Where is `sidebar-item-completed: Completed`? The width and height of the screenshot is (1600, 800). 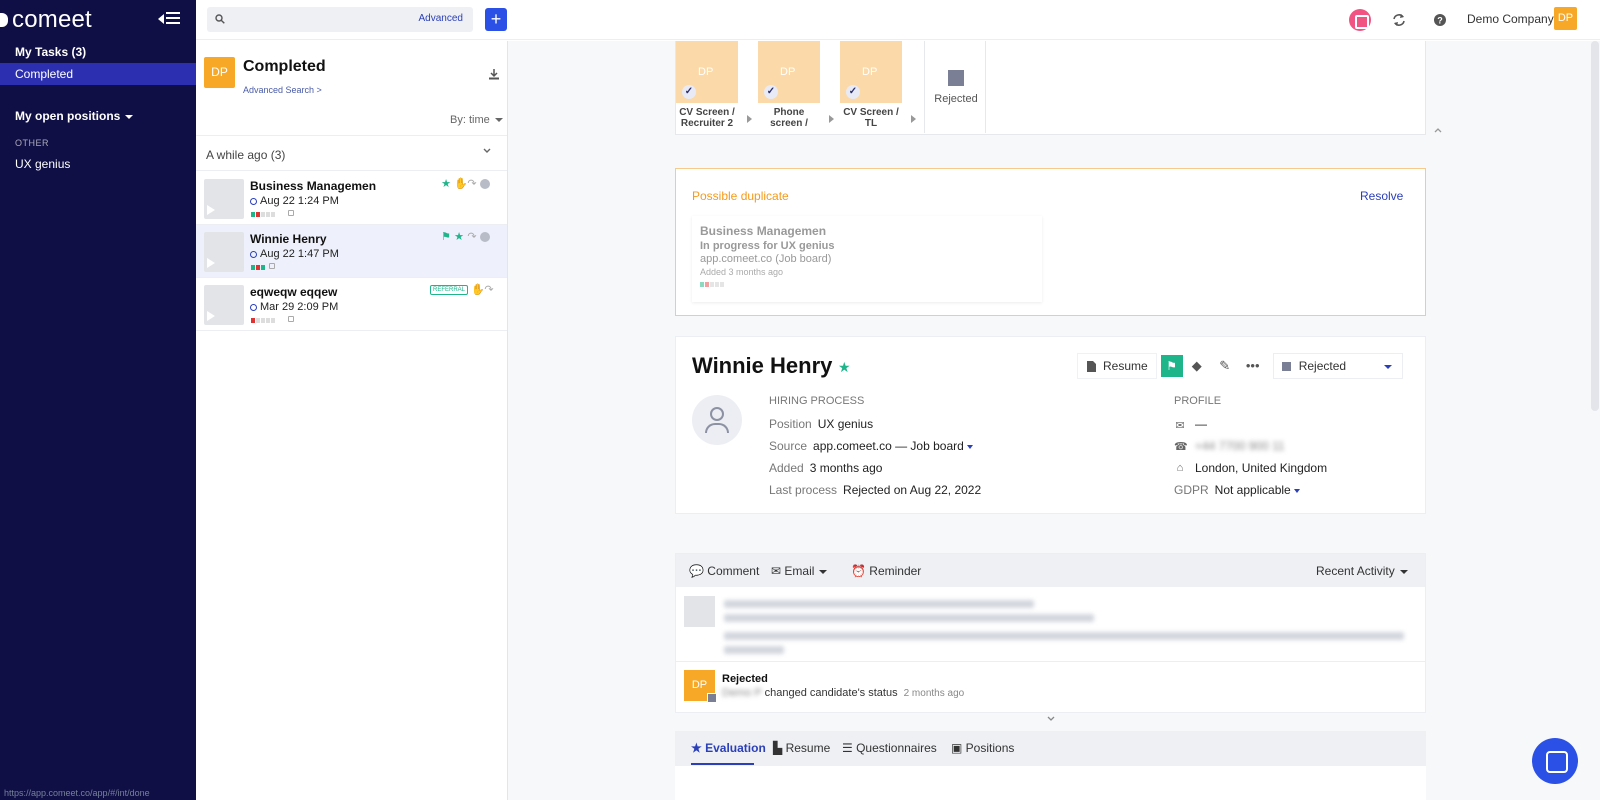
sidebar-item-completed: Completed is located at coordinates (98, 74).